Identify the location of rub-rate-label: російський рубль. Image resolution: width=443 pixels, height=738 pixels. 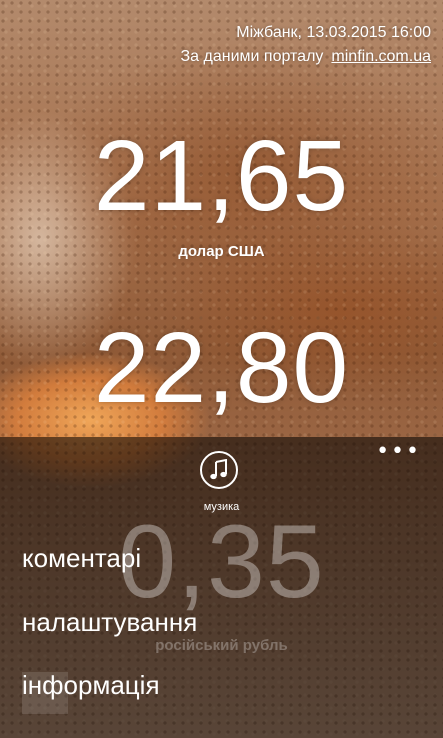
(221, 645).